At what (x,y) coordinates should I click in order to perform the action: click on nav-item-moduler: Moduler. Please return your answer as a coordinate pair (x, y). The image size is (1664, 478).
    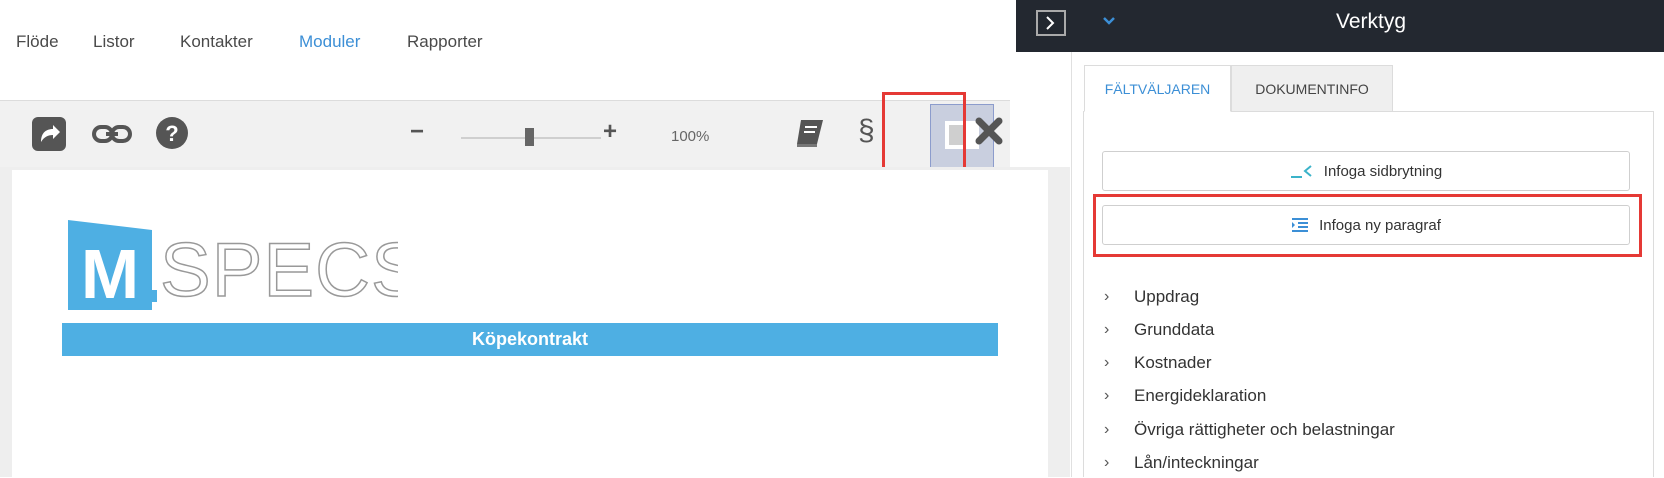
    Looking at the image, I should click on (329, 42).